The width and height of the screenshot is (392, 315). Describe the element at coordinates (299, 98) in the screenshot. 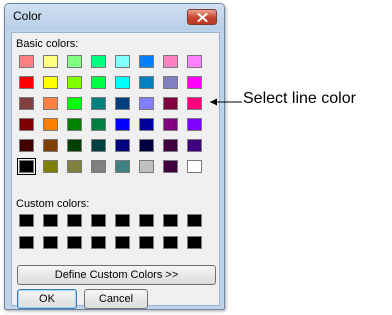

I see `callout-label: Select line color` at that location.